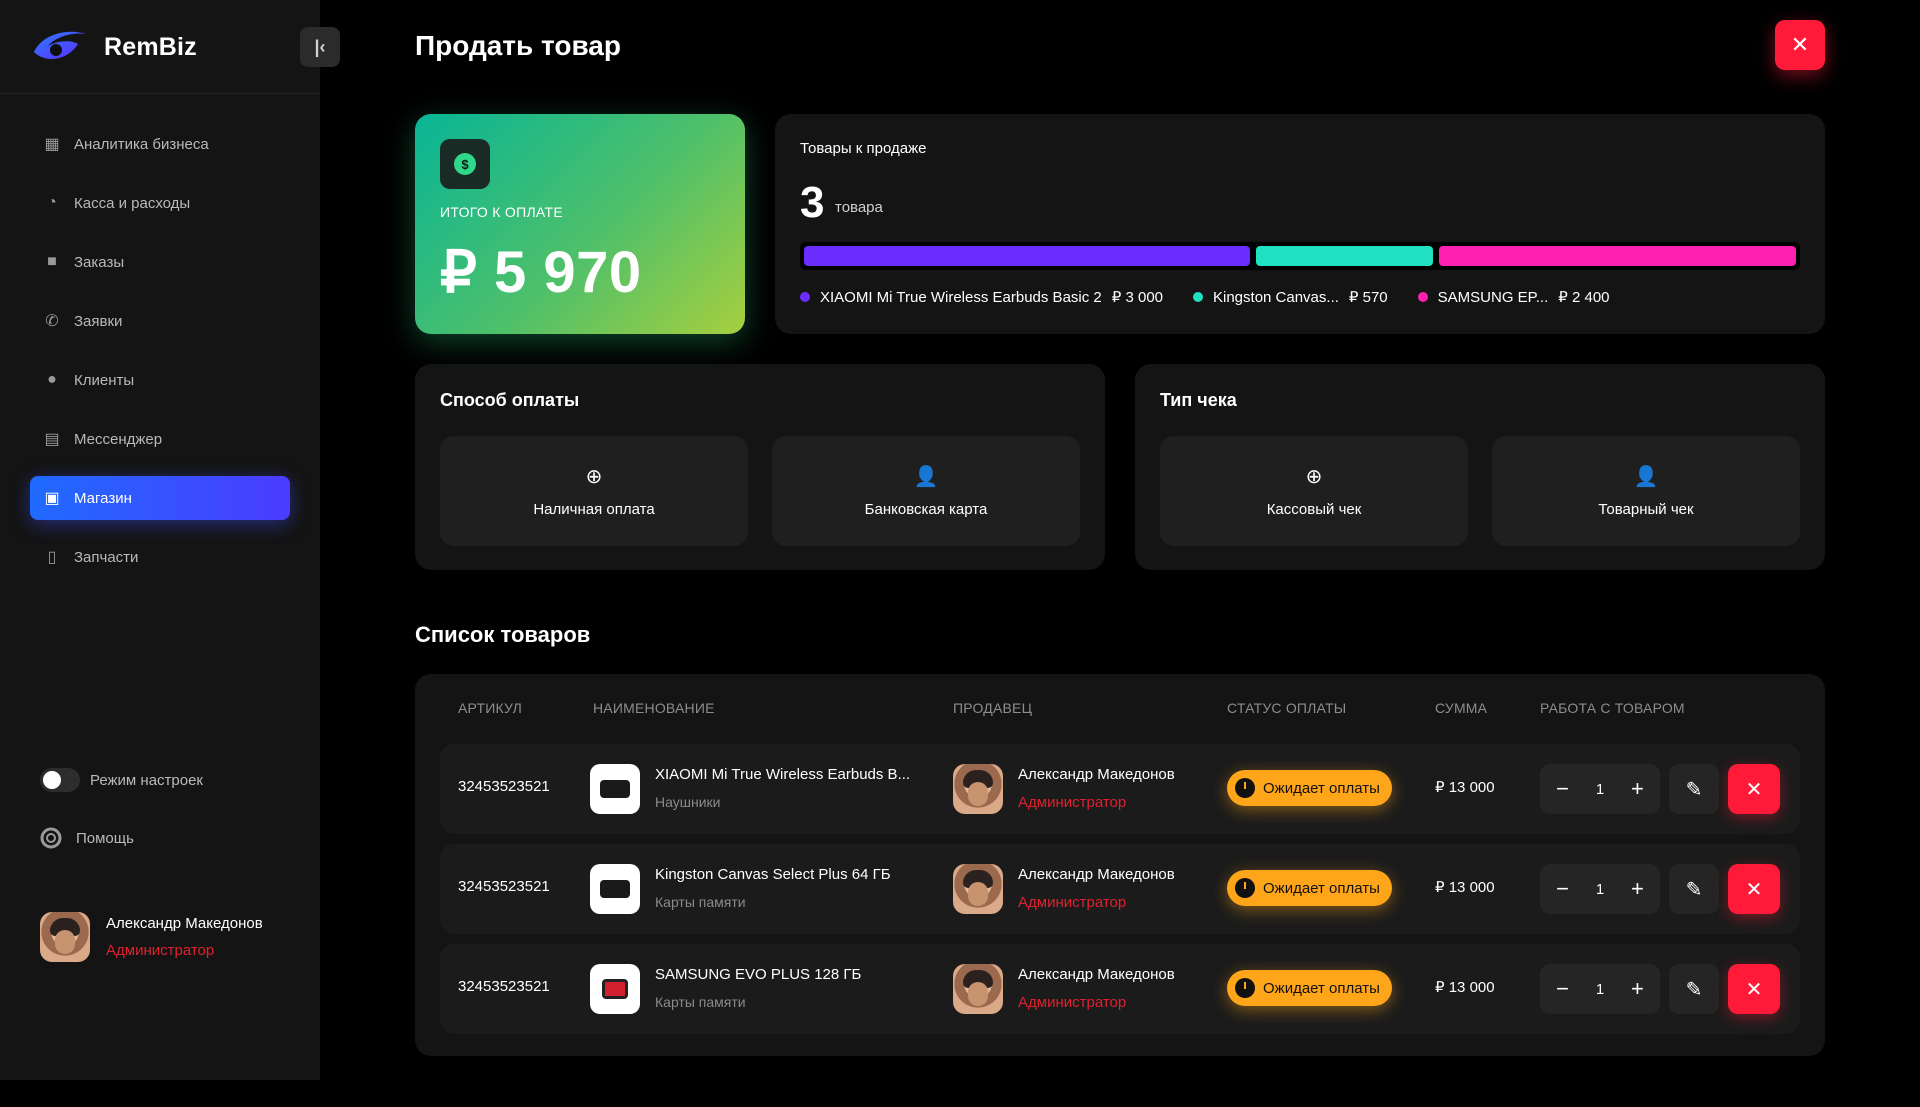 The image size is (1920, 1107). I want to click on help-link: Помощь, so click(87, 838).